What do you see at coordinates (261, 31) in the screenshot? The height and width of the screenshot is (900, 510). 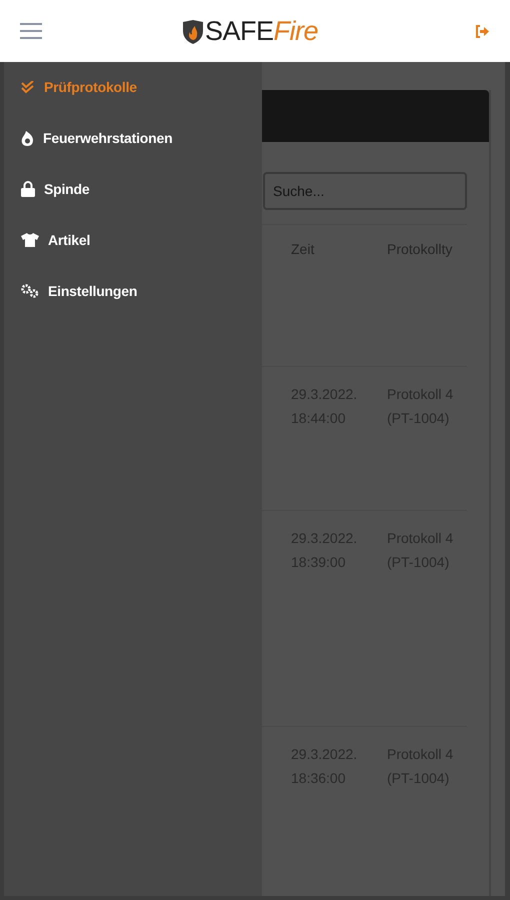 I see `app-logo: SAFEFire` at bounding box center [261, 31].